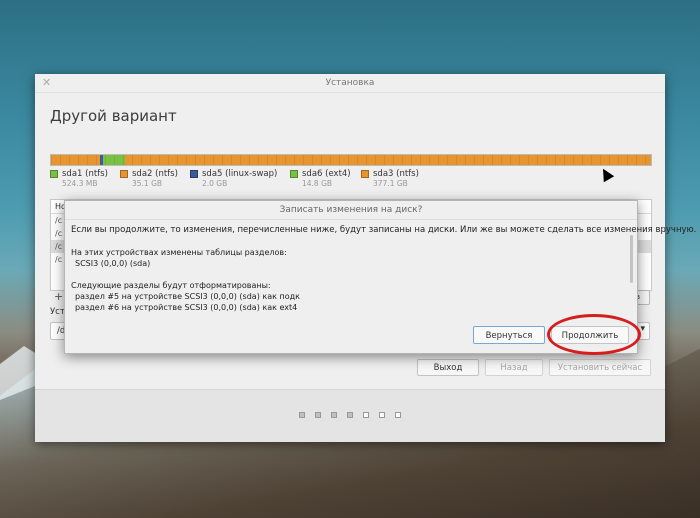 The width and height of the screenshot is (700, 518). I want to click on quit-button: Выход, so click(448, 367).